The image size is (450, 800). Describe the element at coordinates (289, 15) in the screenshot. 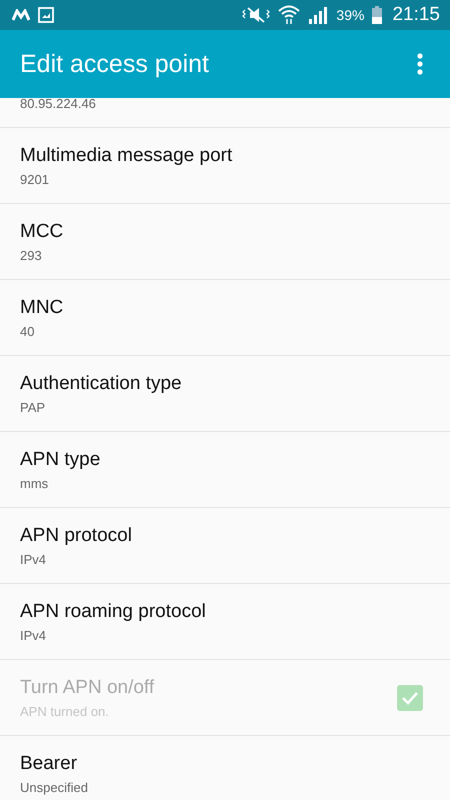

I see `wifi-icon` at that location.